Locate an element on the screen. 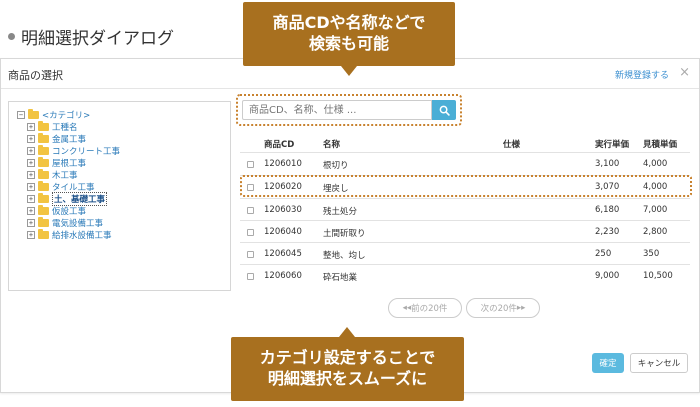 The image size is (700, 407). tree-item-label: 工種名 is located at coordinates (65, 128).